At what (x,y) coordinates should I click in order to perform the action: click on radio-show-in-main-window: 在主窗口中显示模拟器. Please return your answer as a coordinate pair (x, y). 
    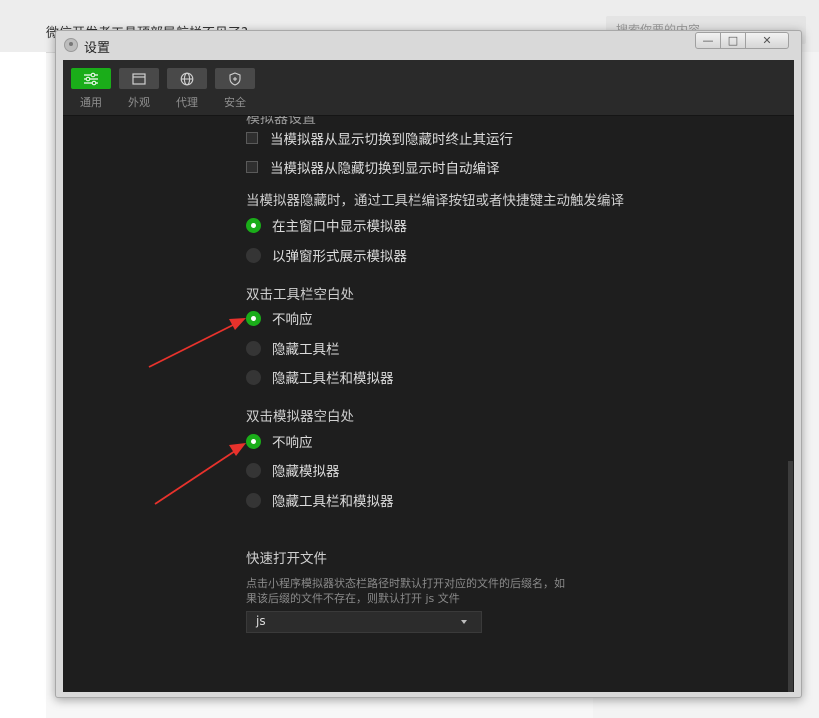
    Looking at the image, I should click on (326, 225).